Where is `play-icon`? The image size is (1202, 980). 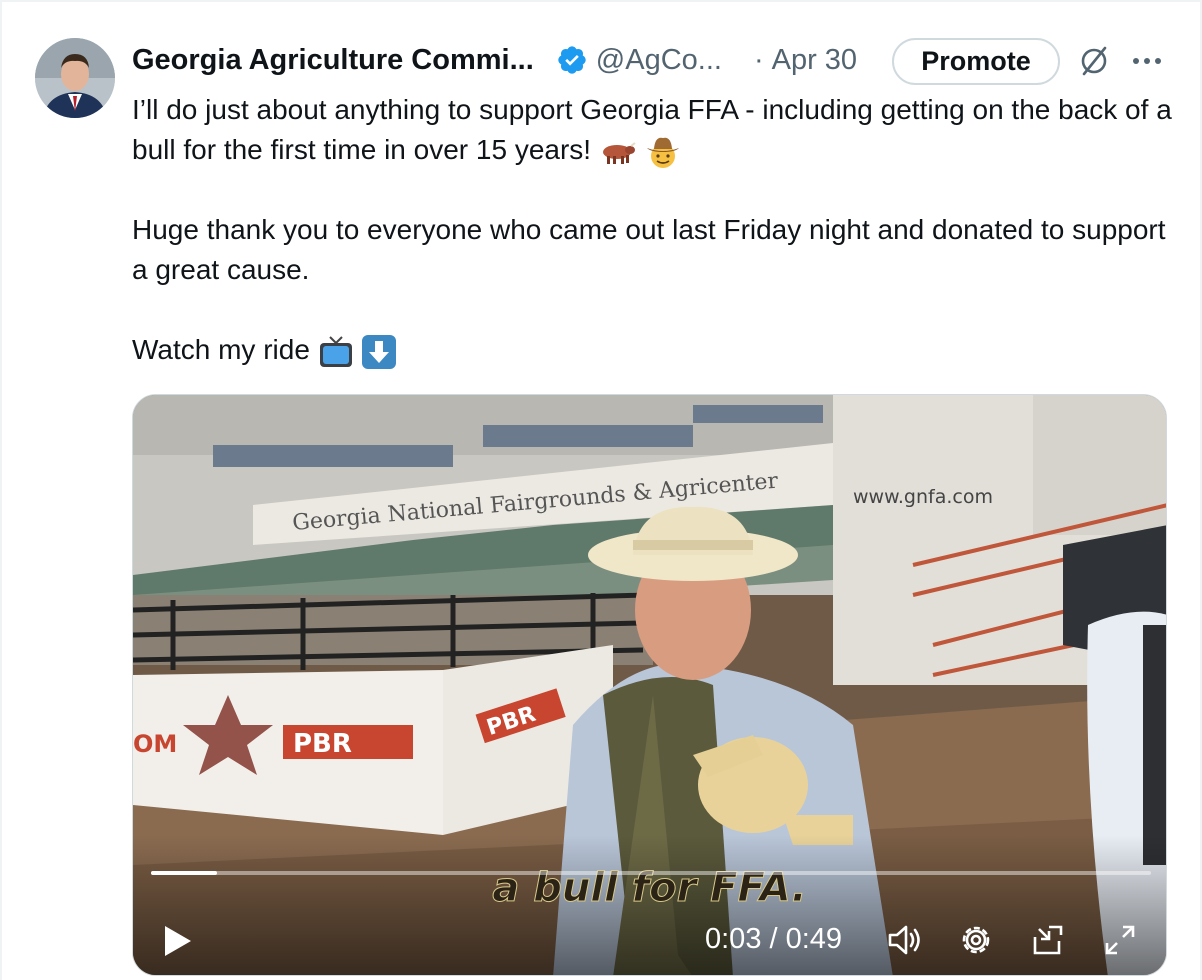
play-icon is located at coordinates (178, 941).